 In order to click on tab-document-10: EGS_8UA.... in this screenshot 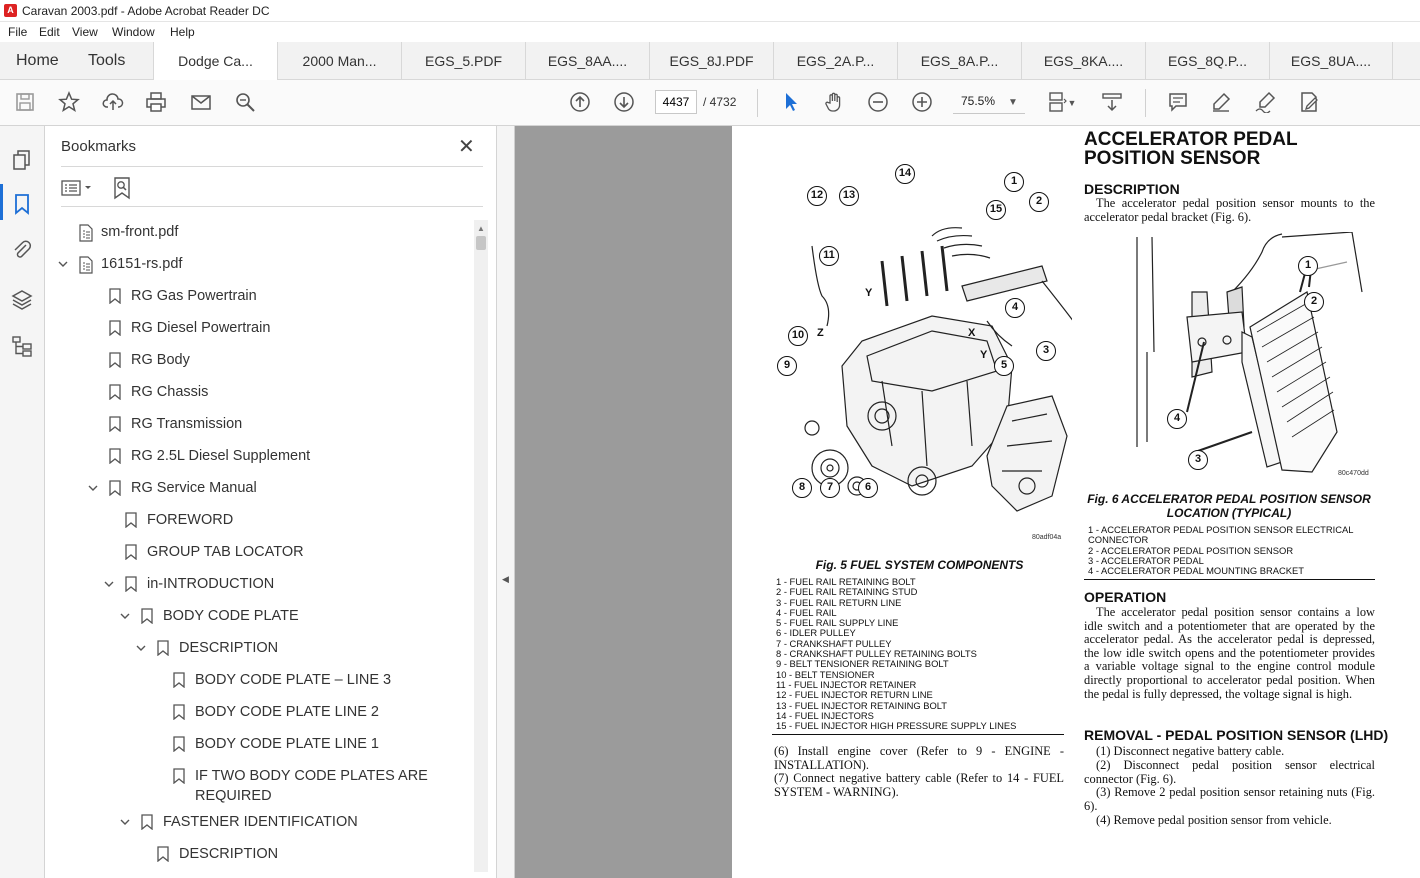, I will do `click(1331, 61)`.